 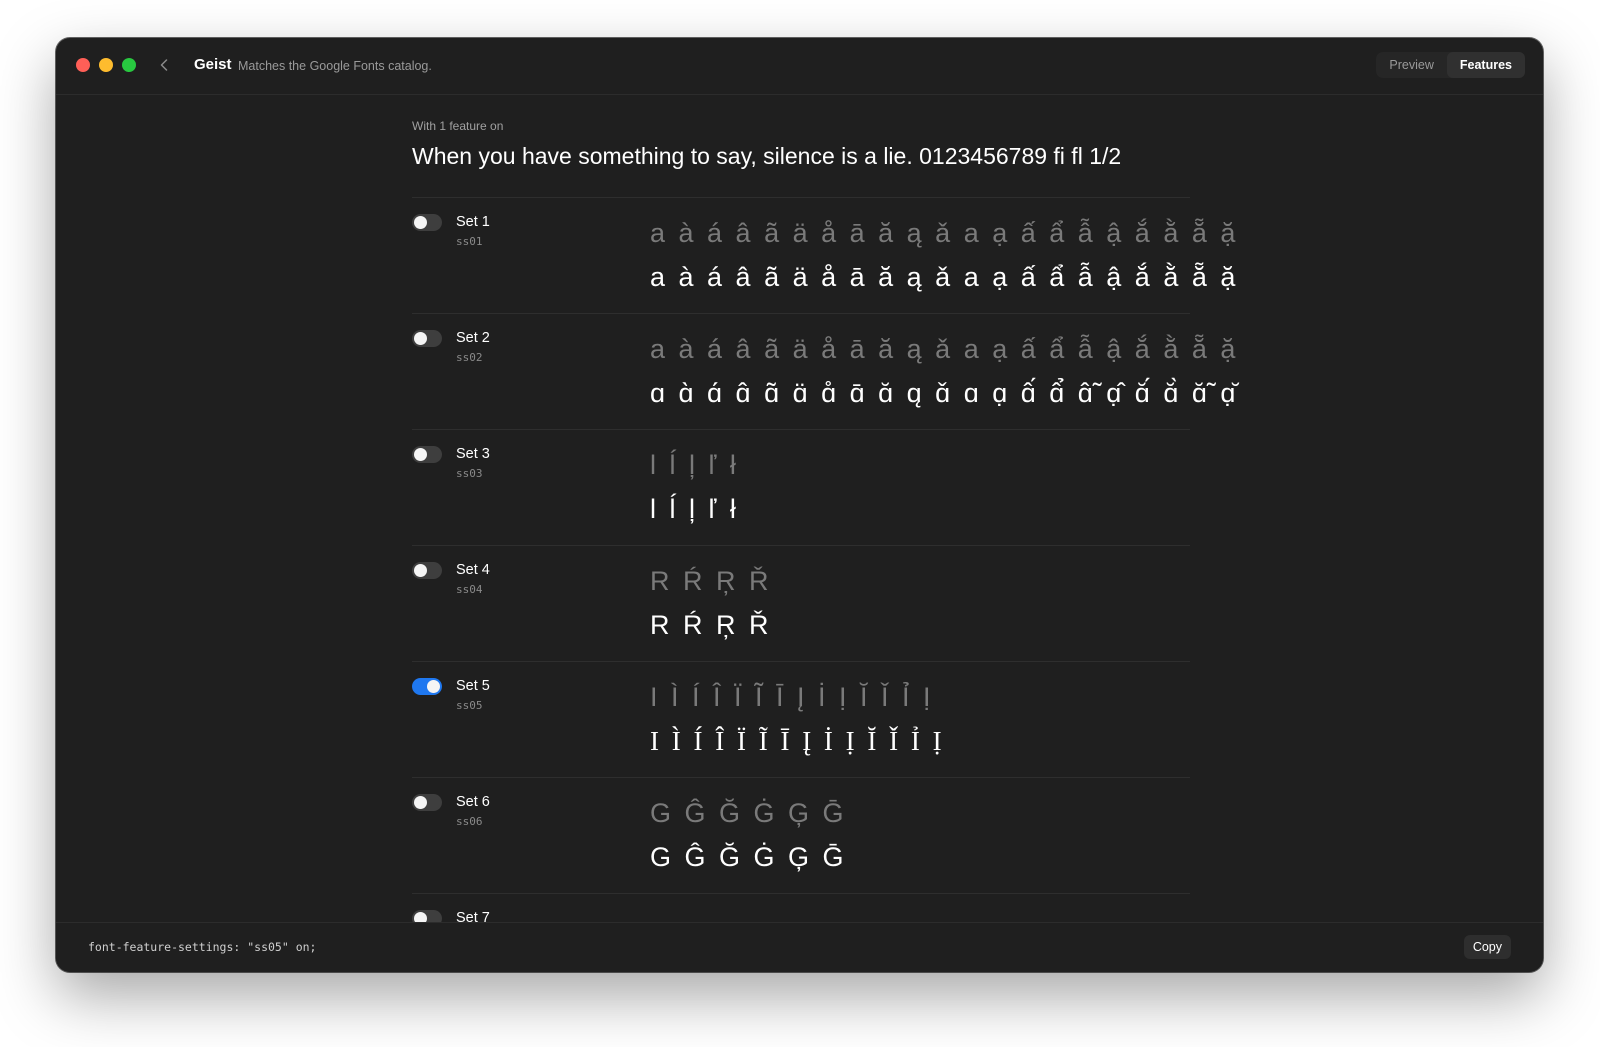 I want to click on css-footer: font-feature-settings: "ss05" on; Copy, so click(x=799, y=947).